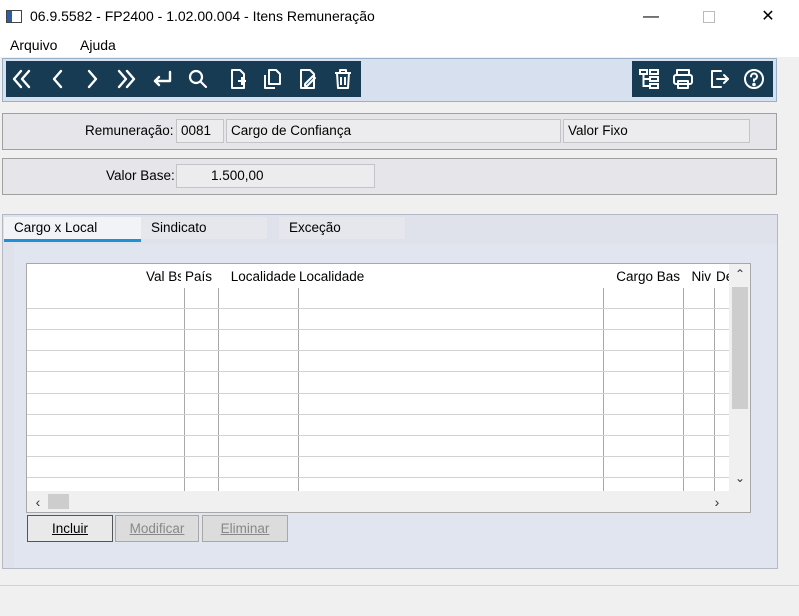 The image size is (799, 616). What do you see at coordinates (162, 79) in the screenshot?
I see `return-icon` at bounding box center [162, 79].